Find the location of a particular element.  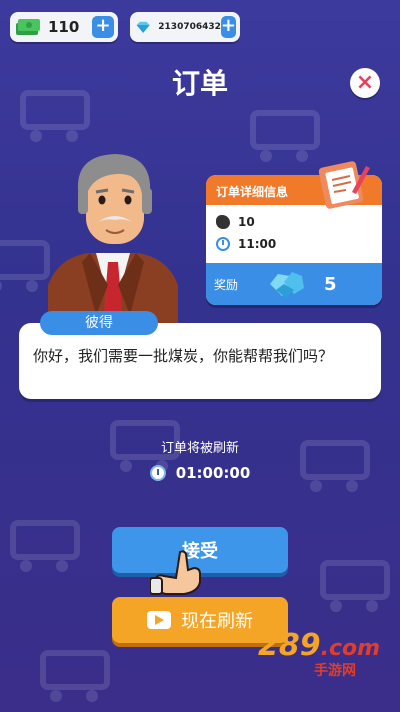

refresh-timer: 01:00:00 is located at coordinates (200, 473).